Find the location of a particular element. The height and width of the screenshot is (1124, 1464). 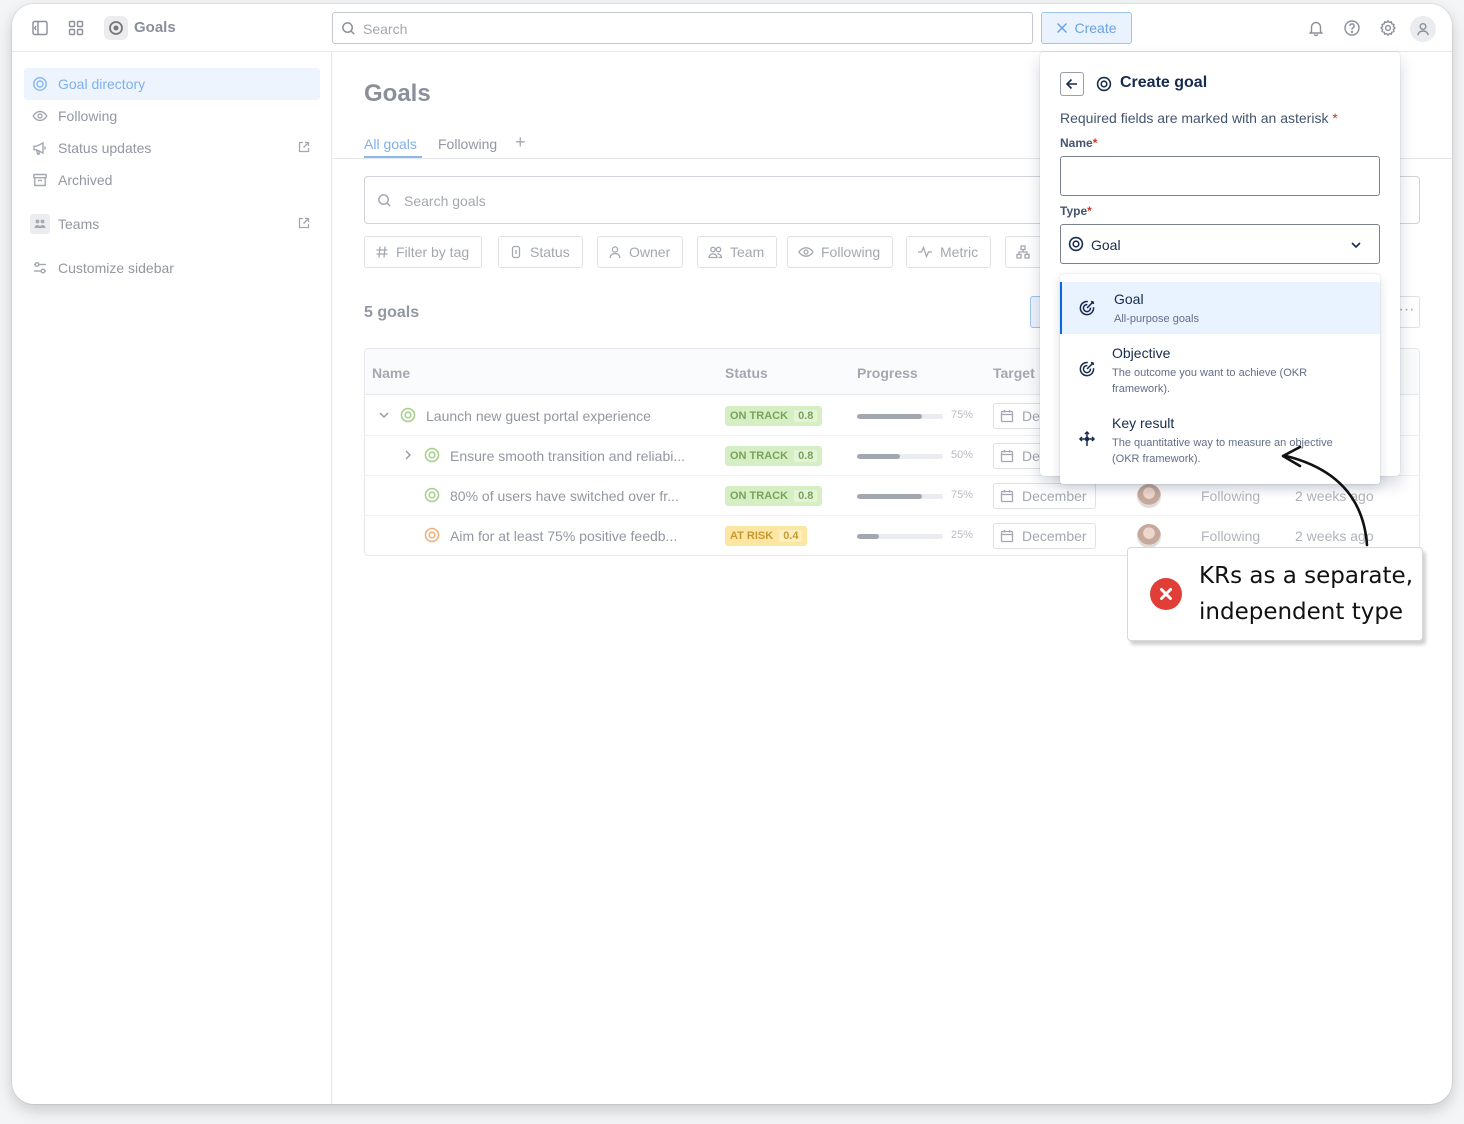

create-button-label: Create is located at coordinates (1095, 28).